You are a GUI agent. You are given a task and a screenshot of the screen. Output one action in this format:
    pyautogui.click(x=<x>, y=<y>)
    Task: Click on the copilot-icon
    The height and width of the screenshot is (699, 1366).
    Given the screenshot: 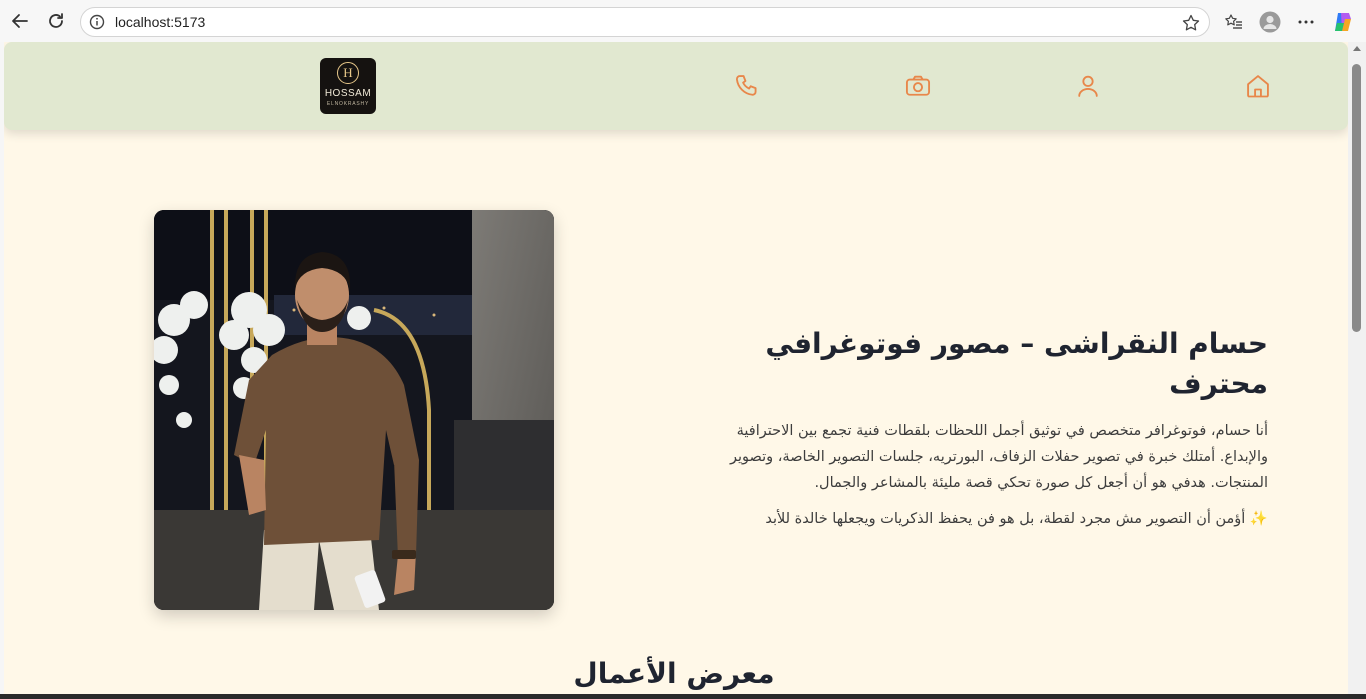 What is the action you would take?
    pyautogui.click(x=1343, y=22)
    